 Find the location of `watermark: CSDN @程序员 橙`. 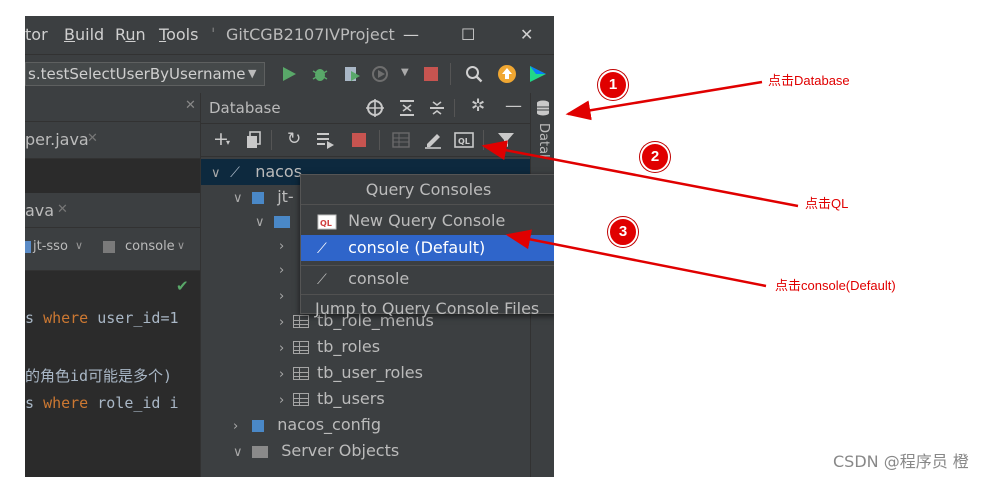

watermark: CSDN @程序员 橙 is located at coordinates (901, 461).